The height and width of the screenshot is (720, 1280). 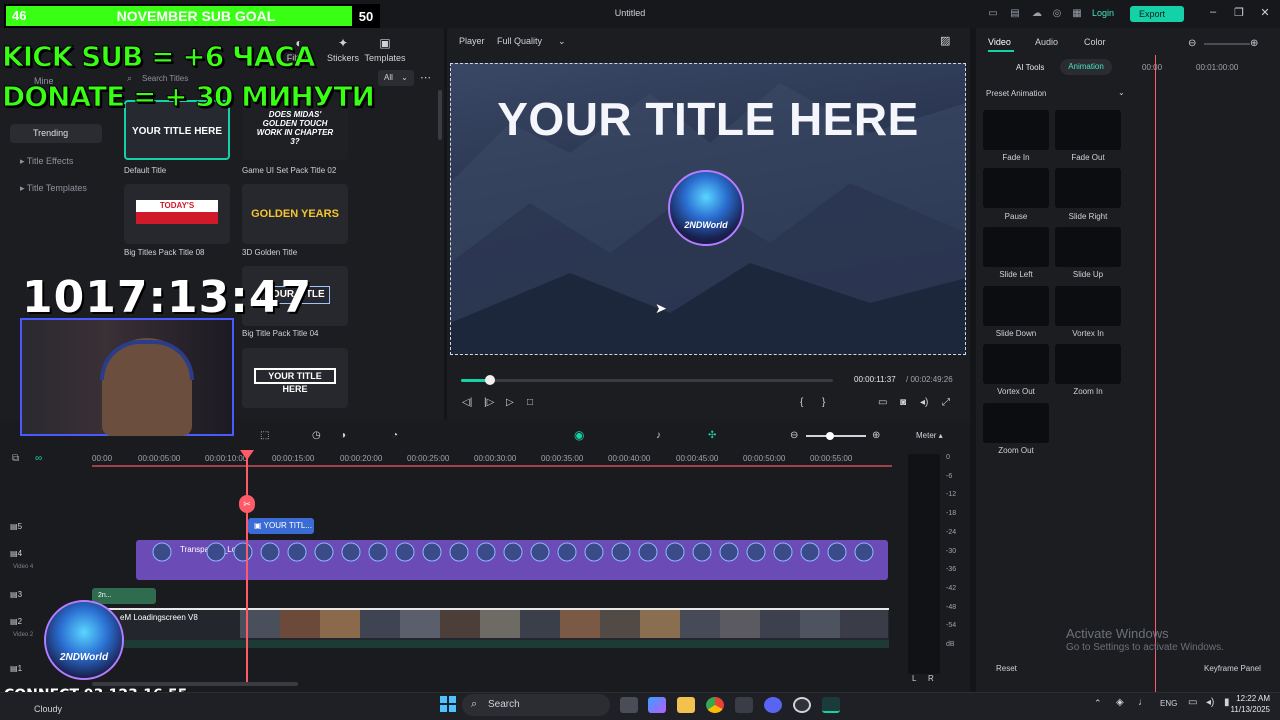 What do you see at coordinates (1016, 247) in the screenshot?
I see `anim-slide-left` at bounding box center [1016, 247].